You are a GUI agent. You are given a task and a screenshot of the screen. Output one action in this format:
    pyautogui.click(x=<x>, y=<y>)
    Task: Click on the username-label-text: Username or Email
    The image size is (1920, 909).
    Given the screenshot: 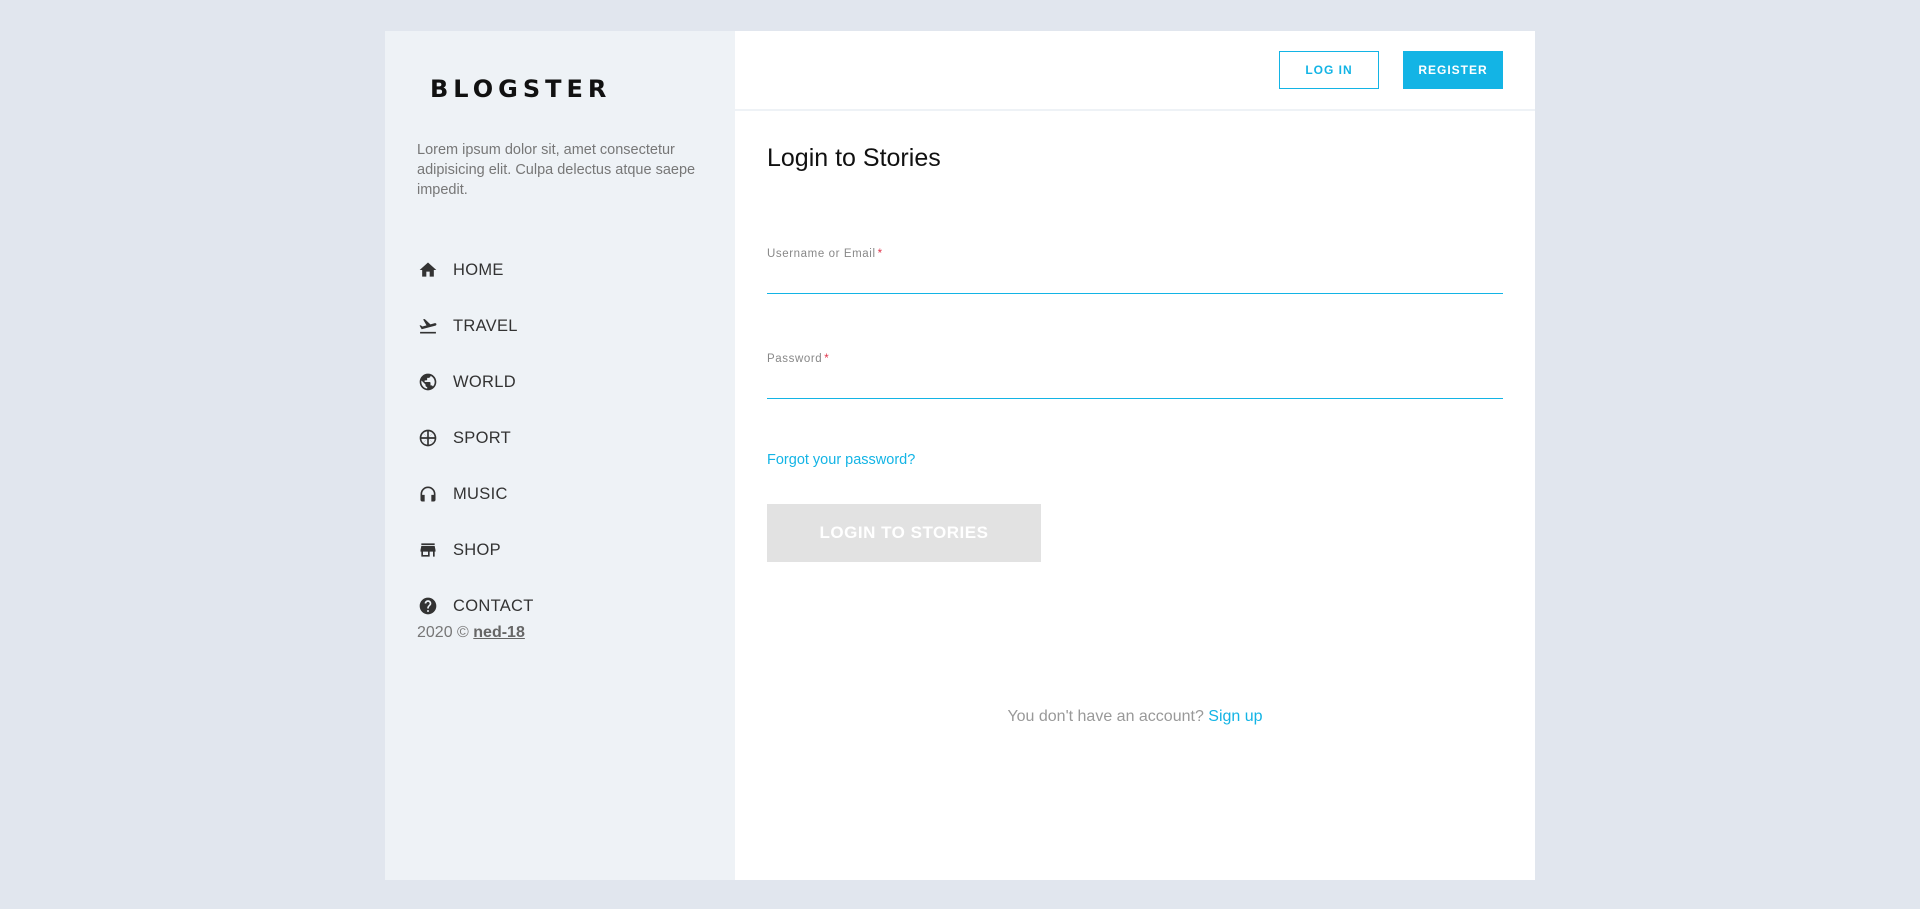 What is the action you would take?
    pyautogui.click(x=821, y=254)
    